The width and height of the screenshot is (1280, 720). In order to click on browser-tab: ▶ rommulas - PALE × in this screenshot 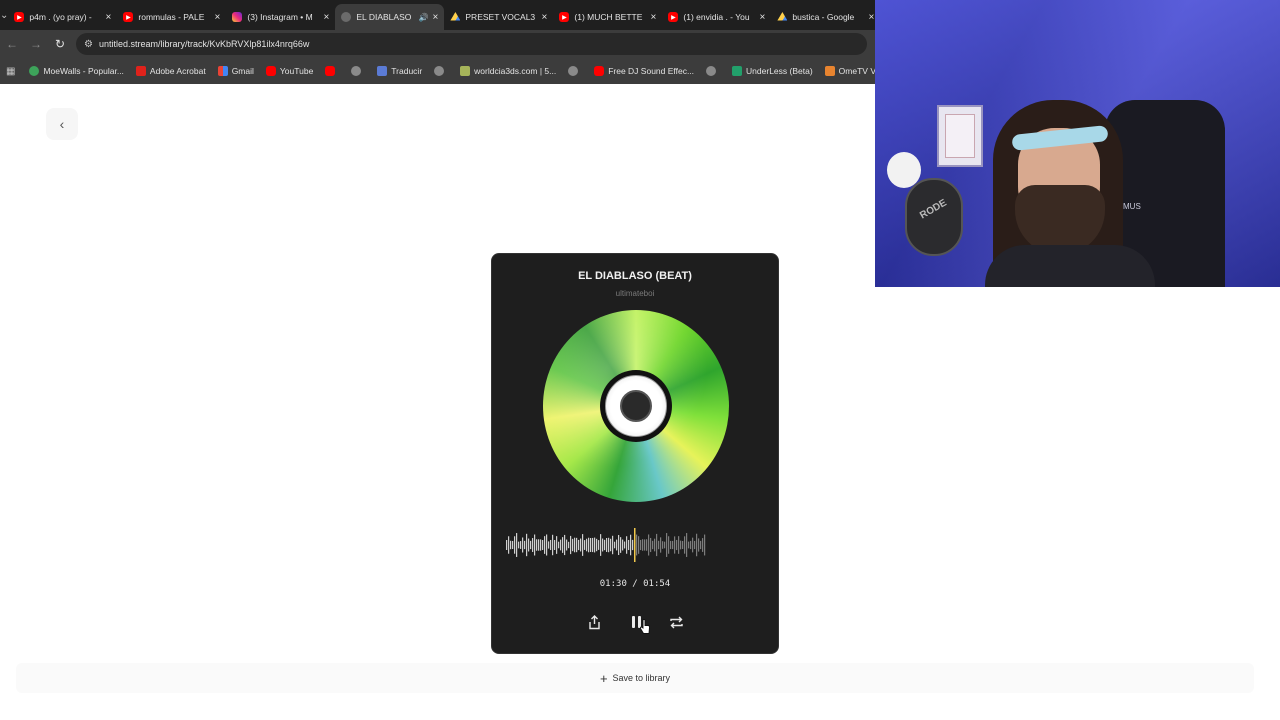, I will do `click(171, 17)`.